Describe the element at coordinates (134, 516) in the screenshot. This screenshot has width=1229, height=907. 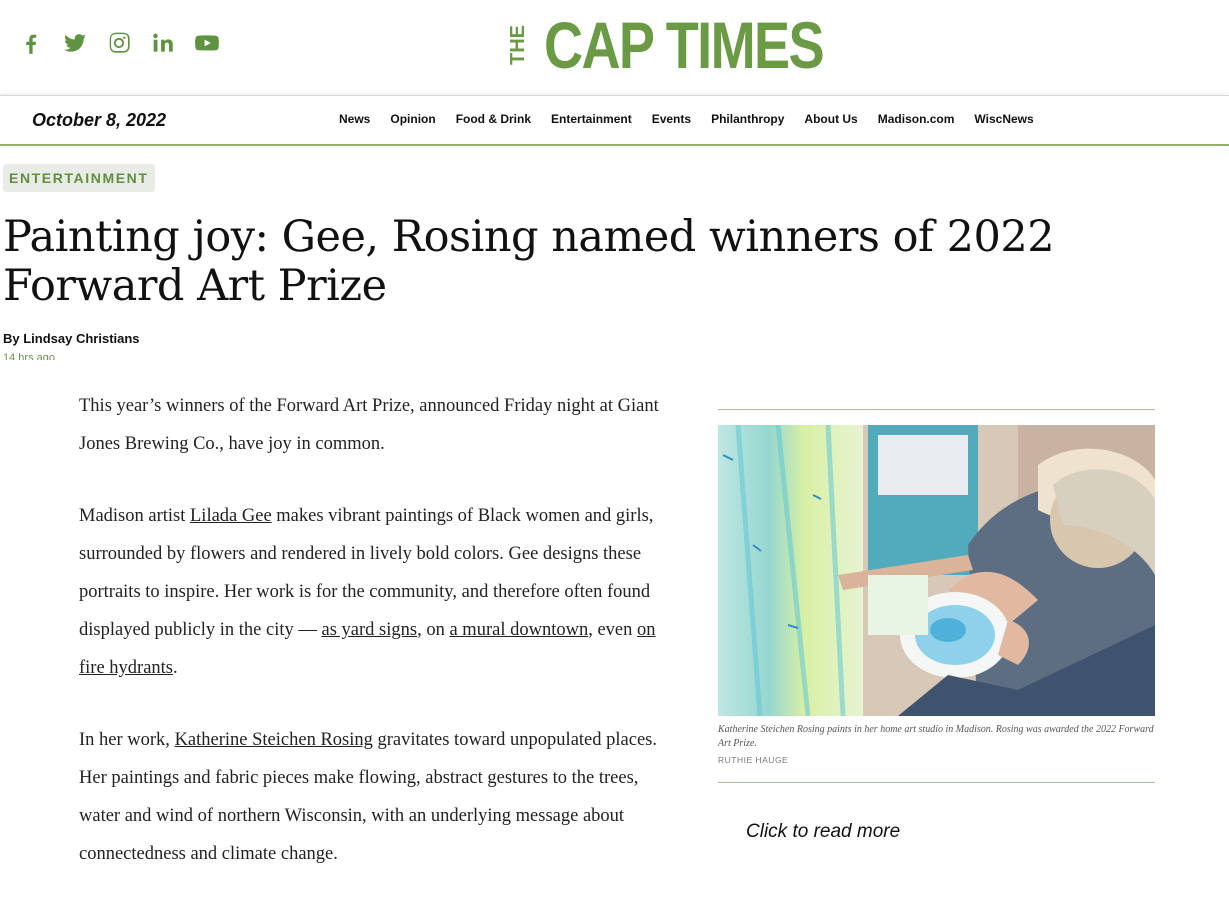
I see `text-span: Madison artist` at that location.